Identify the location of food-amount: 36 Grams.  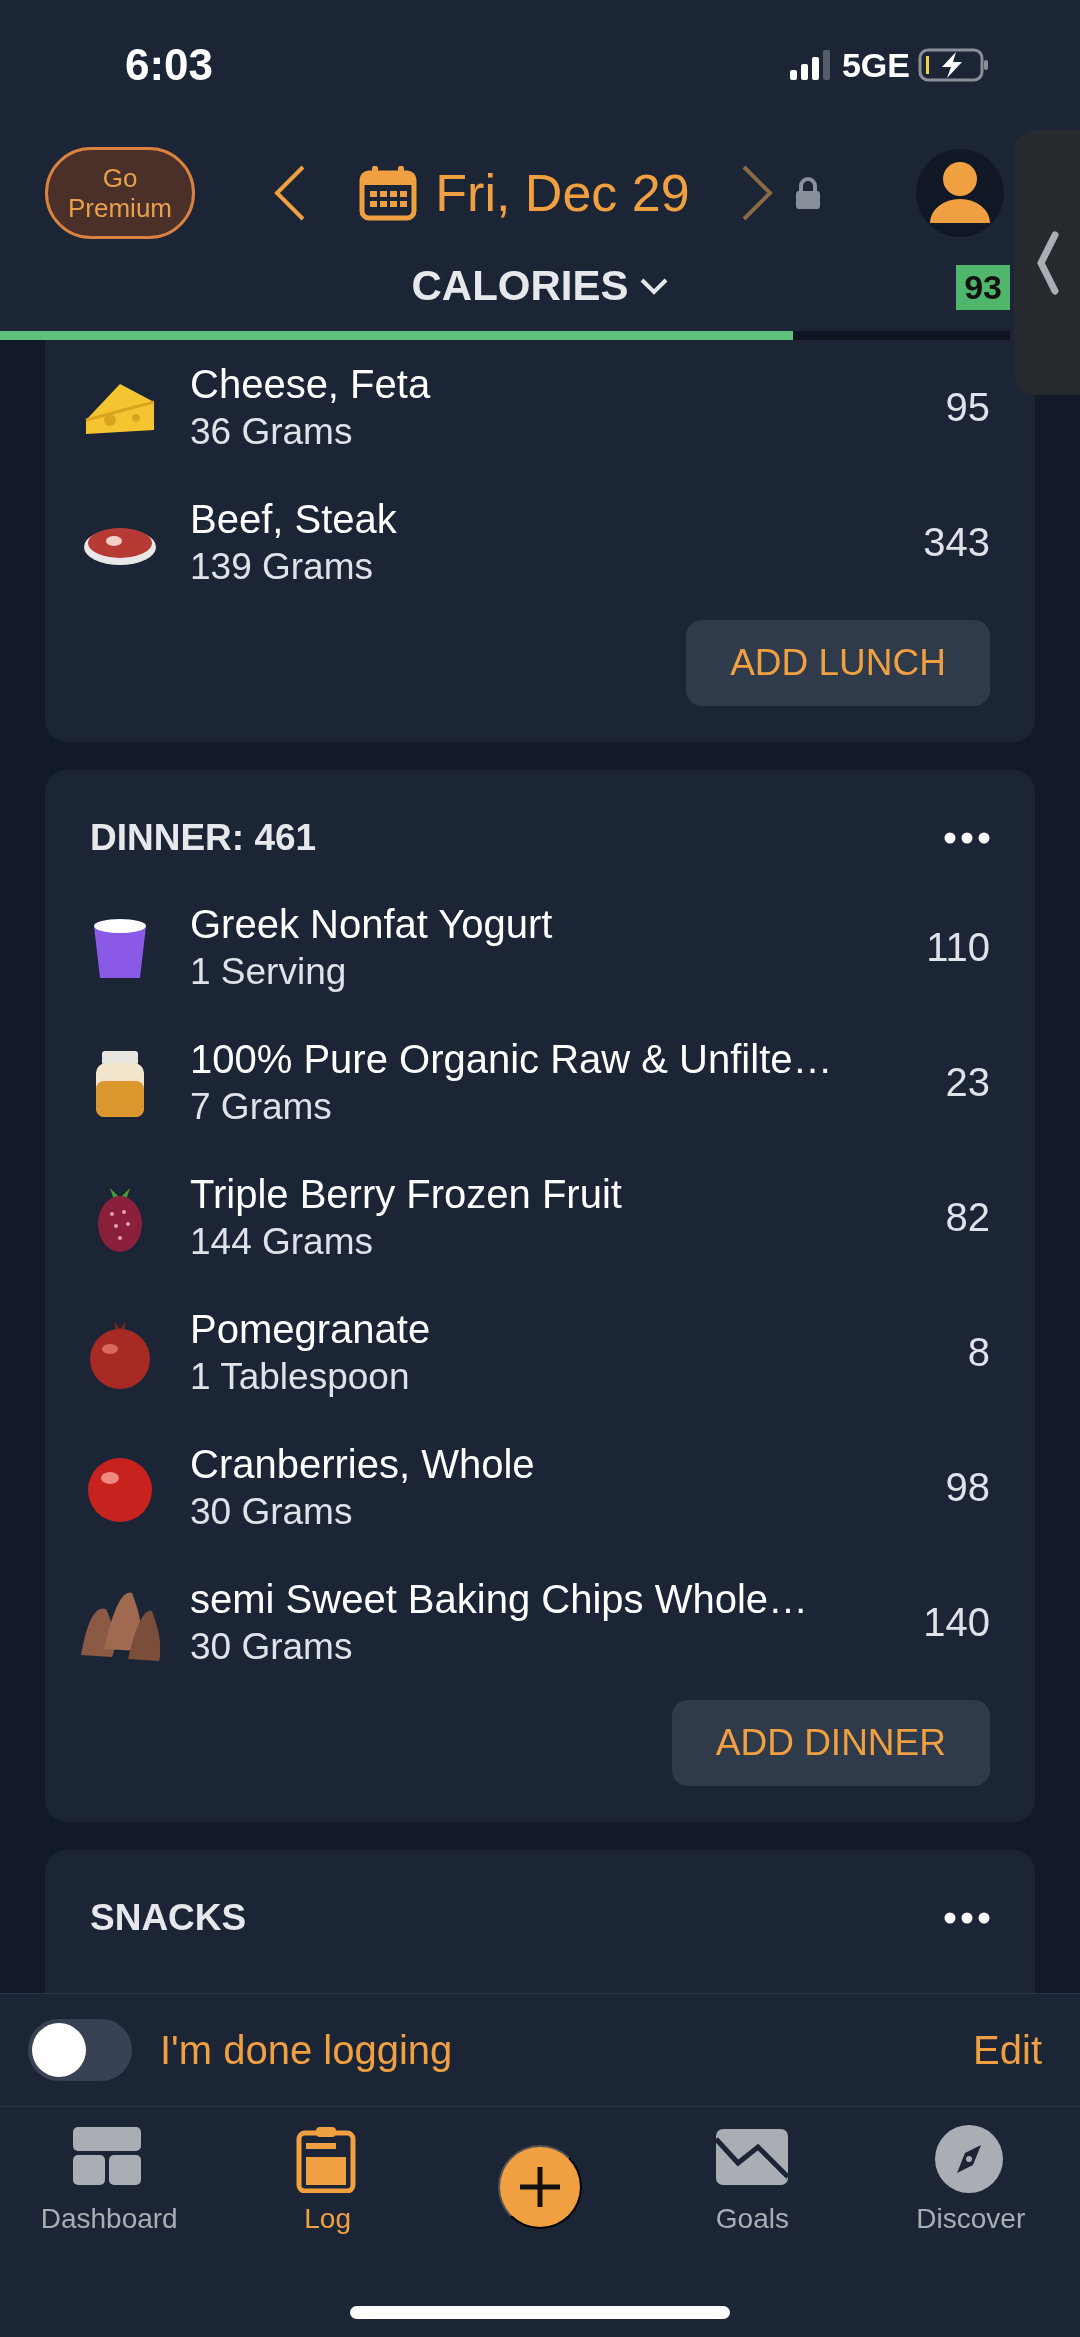
(272, 432).